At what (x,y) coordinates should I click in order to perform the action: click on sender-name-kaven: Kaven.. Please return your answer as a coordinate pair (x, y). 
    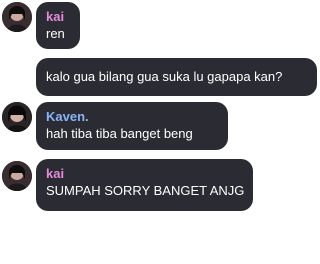
    Looking at the image, I should click on (132, 117).